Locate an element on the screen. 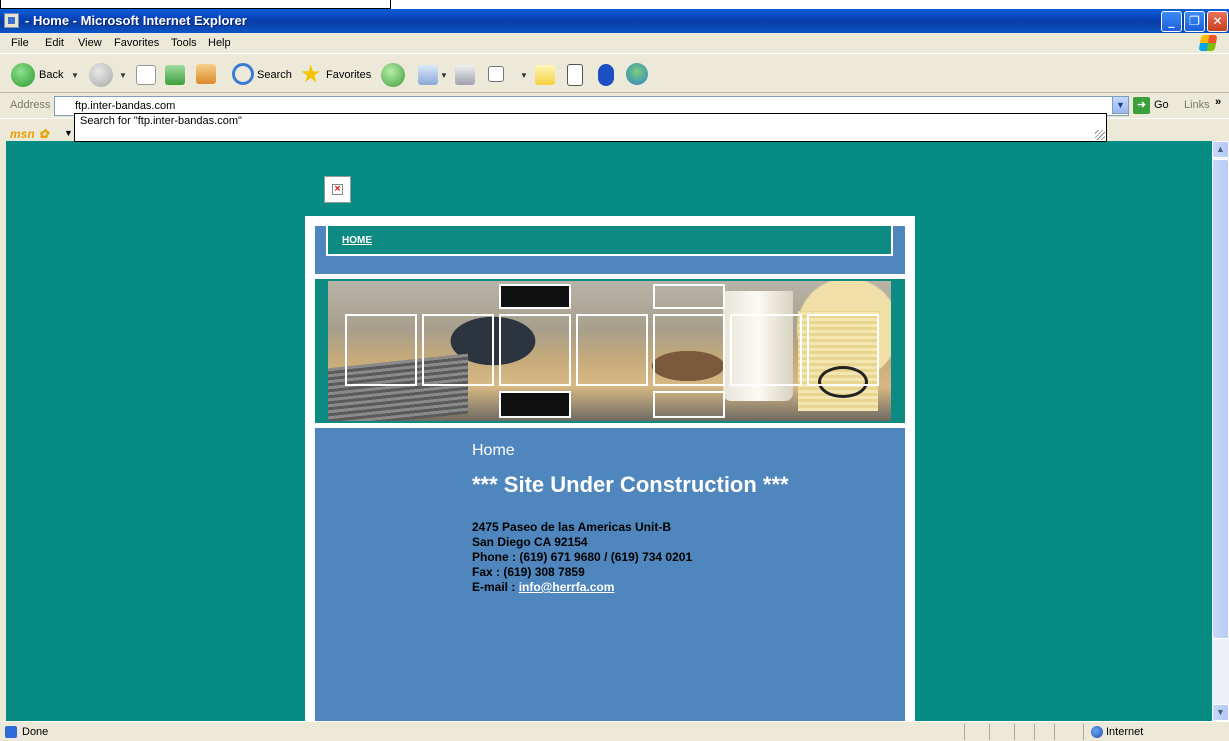  address-label: Address is located at coordinates (30, 105).